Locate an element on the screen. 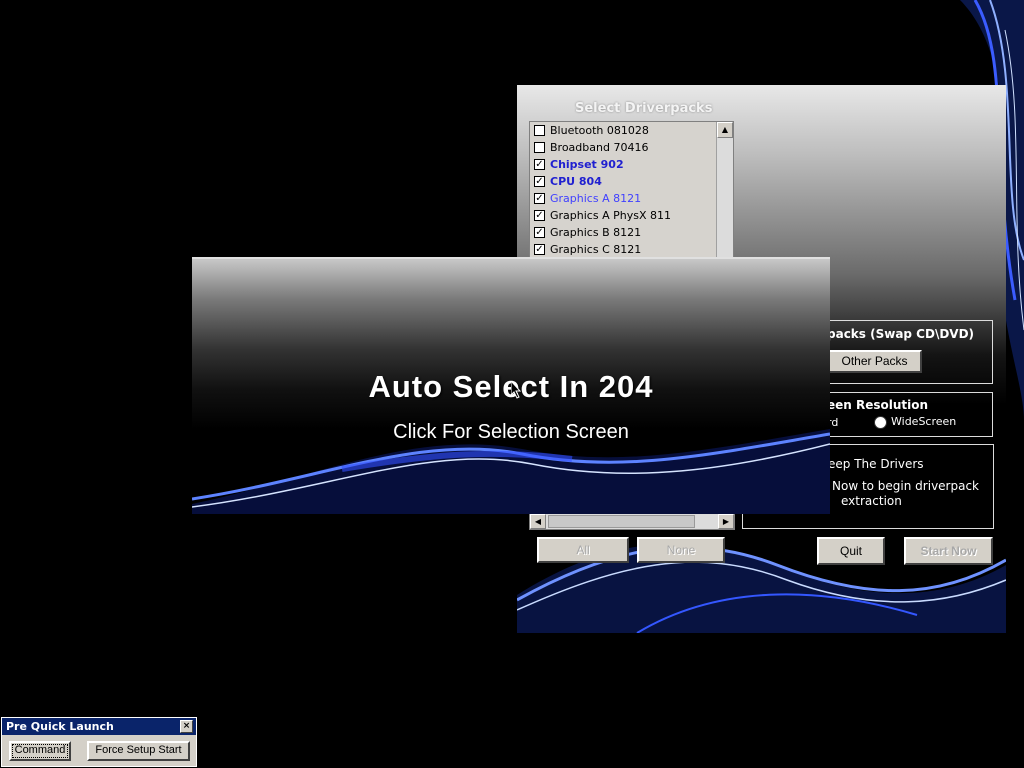  force-setup-start-button: Force Setup Start is located at coordinates (138, 751).